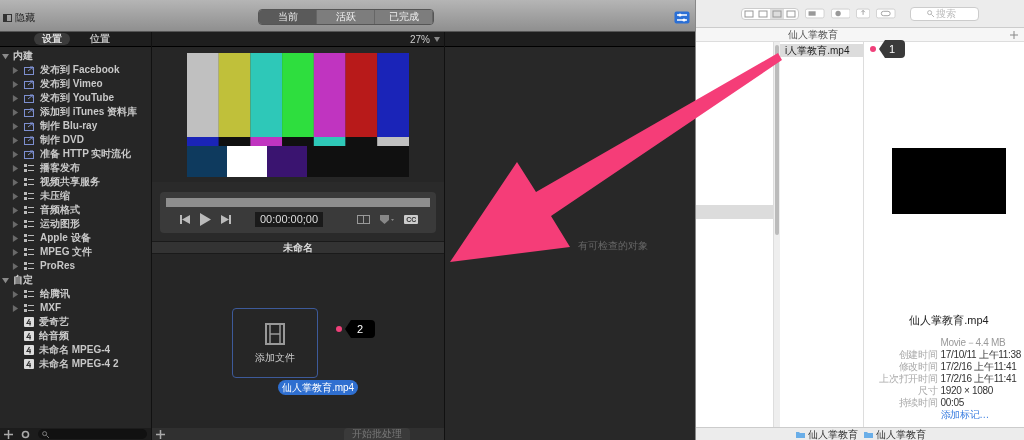 The width and height of the screenshot is (1024, 440). Describe the element at coordinates (364, 219) in the screenshot. I see `compare-view-icon` at that location.